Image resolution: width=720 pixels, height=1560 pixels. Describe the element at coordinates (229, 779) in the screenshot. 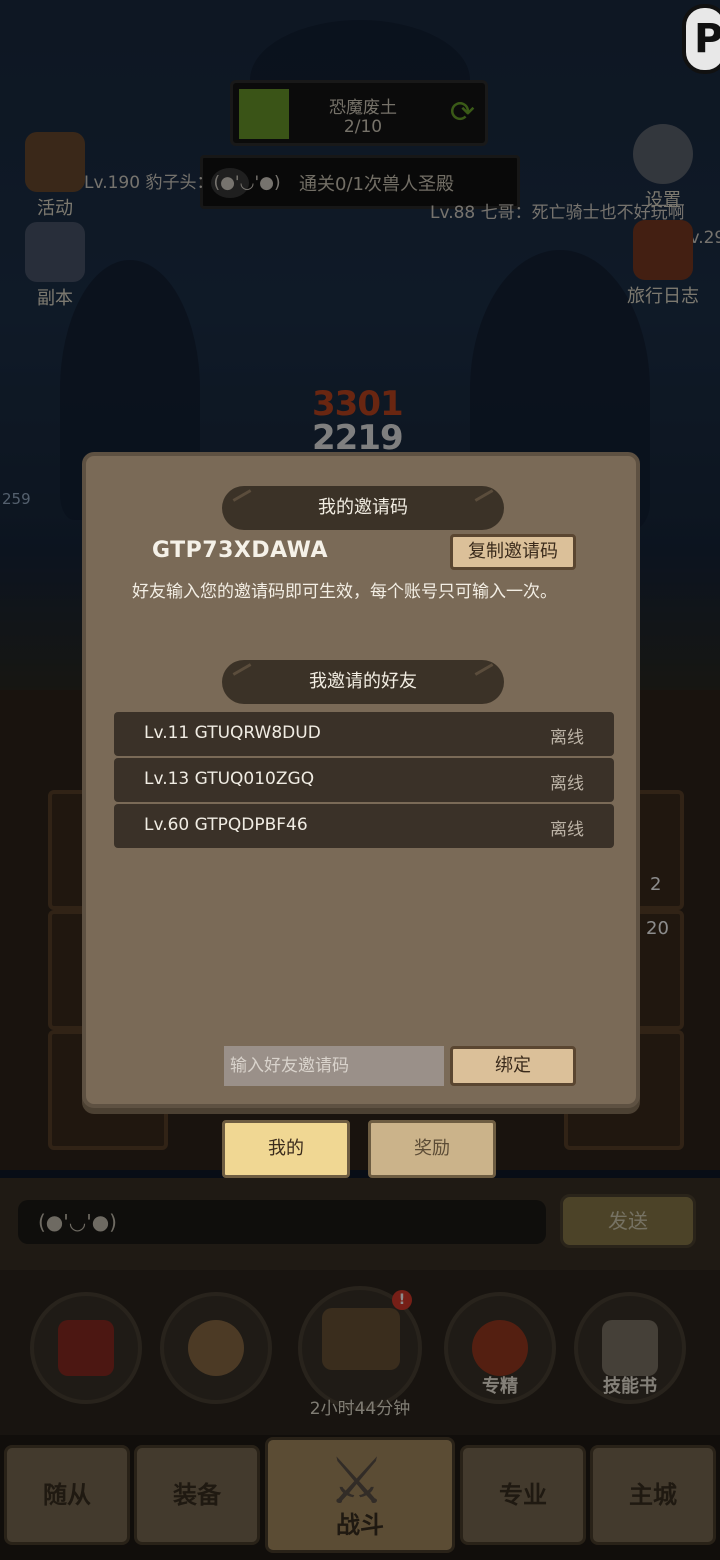

I see `friend-name: Lv.13 GTUQ010ZGQ` at that location.